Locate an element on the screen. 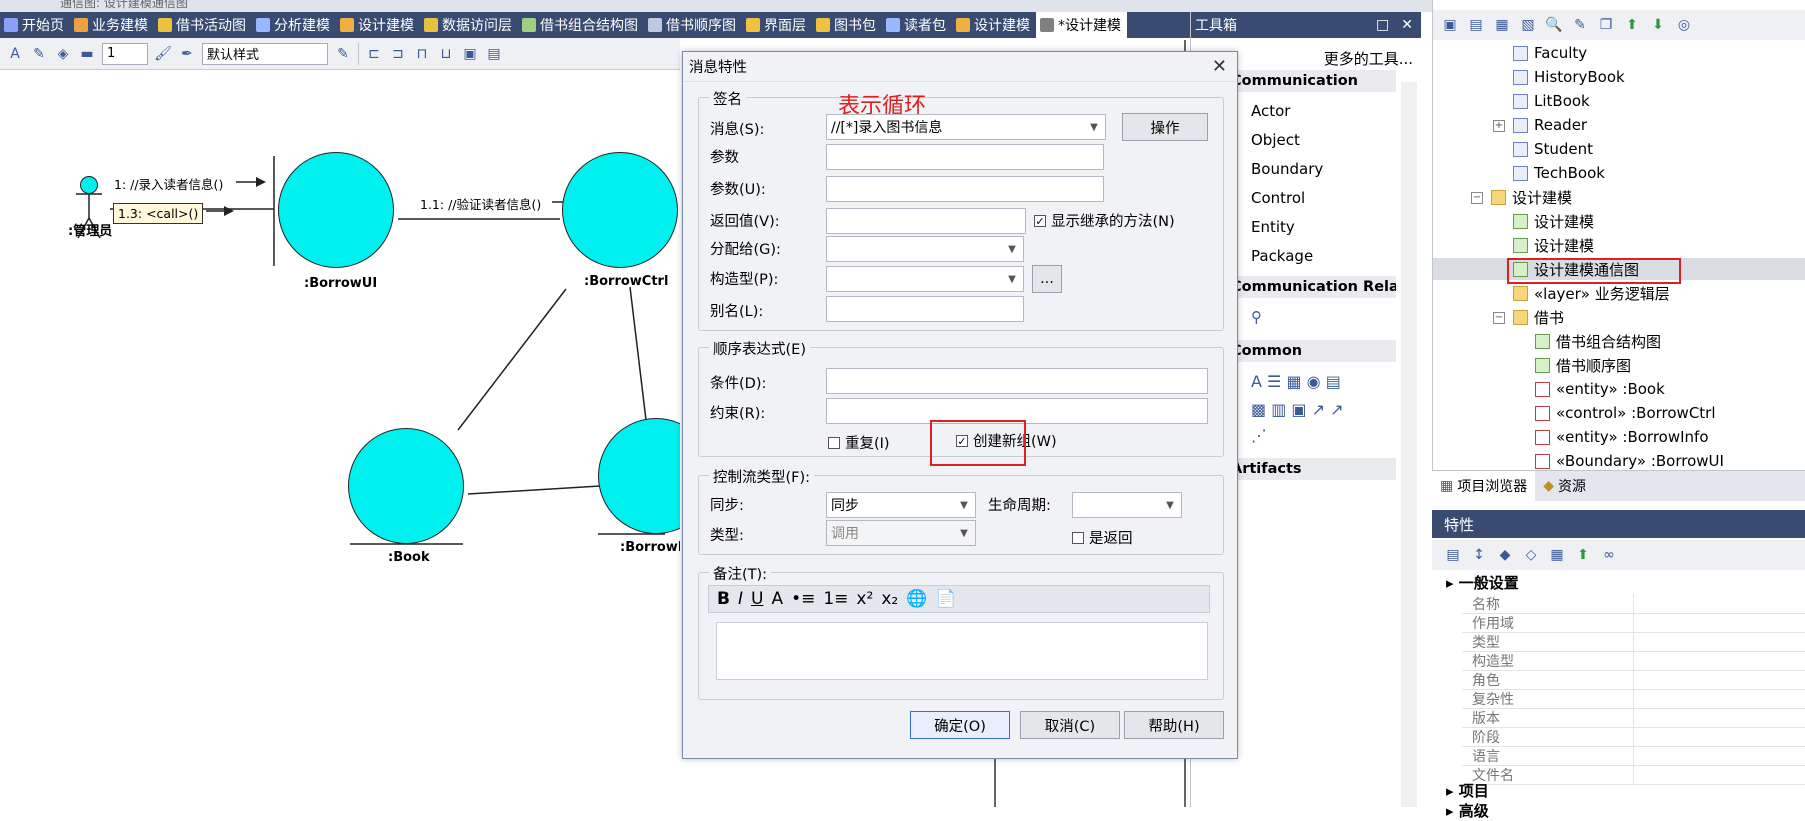 The width and height of the screenshot is (1805, 821). up-icon: ⬆ is located at coordinates (1583, 555).